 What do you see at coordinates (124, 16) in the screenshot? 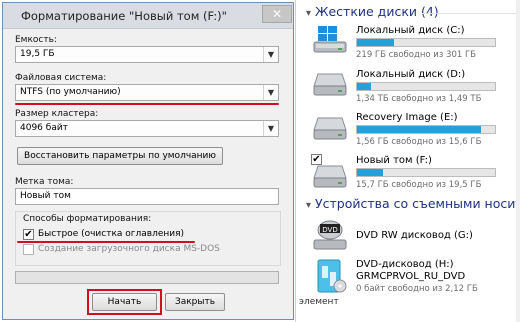
I see `dialog-title: Форматирование "Новый том (F:)"` at bounding box center [124, 16].